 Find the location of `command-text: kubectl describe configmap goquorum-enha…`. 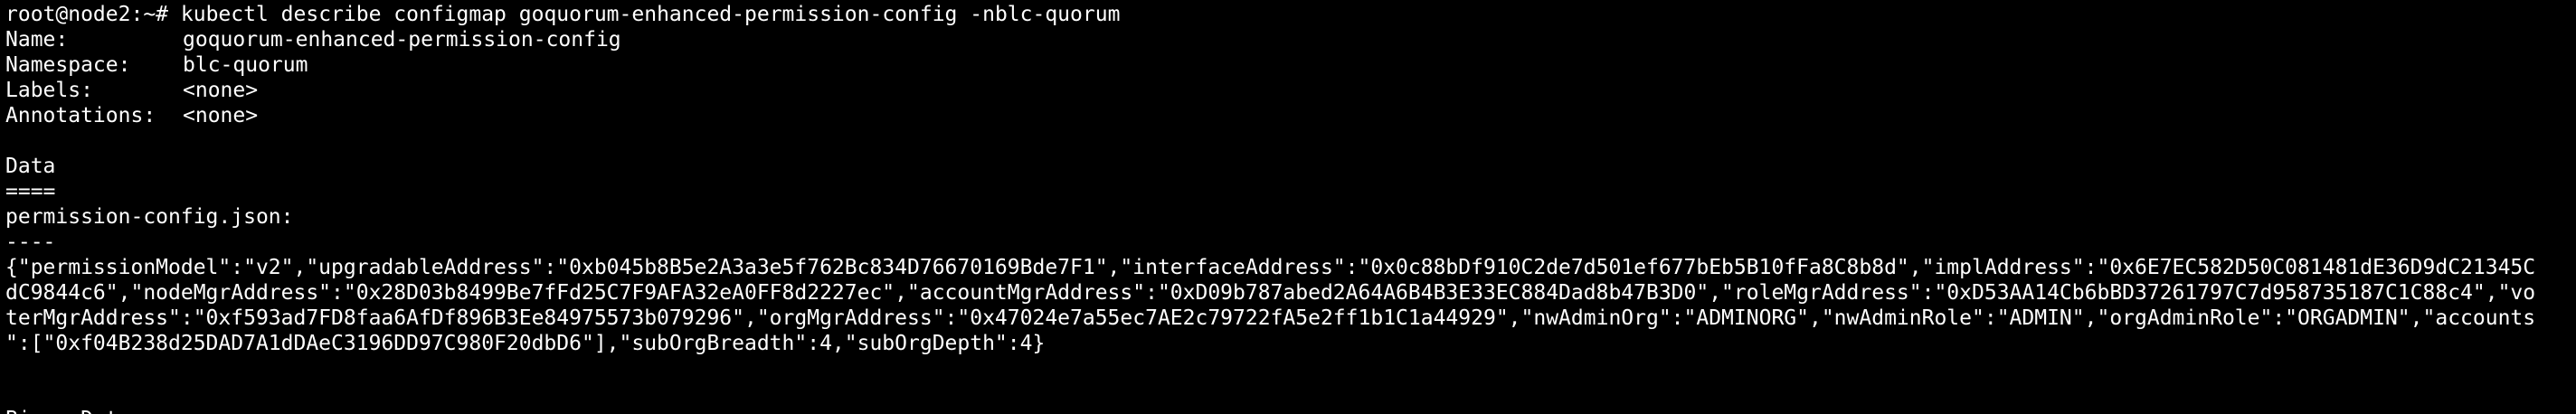

command-text: kubectl describe configmap goquorum-enha… is located at coordinates (650, 14).